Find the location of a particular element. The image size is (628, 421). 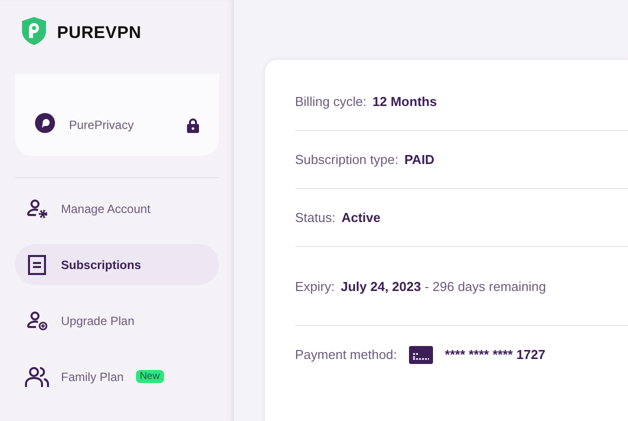

field-value: 12 Months is located at coordinates (404, 101).